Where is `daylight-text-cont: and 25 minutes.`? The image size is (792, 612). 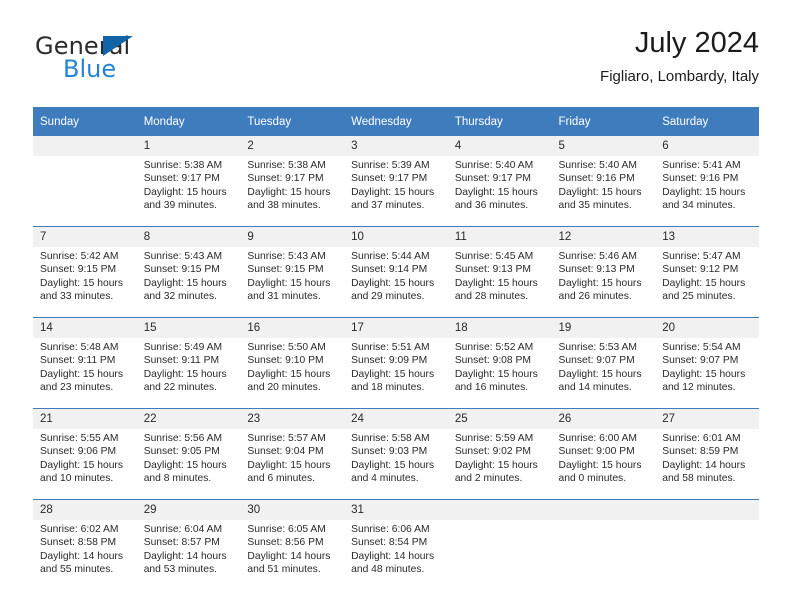
daylight-text-cont: and 25 minutes. is located at coordinates (699, 296).